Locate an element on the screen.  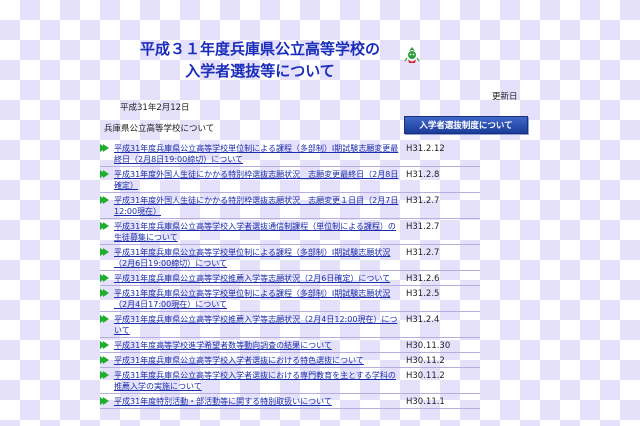
news-link: 平成31年度特別活動・部活動等に関する特別取扱いについて is located at coordinates (257, 401).